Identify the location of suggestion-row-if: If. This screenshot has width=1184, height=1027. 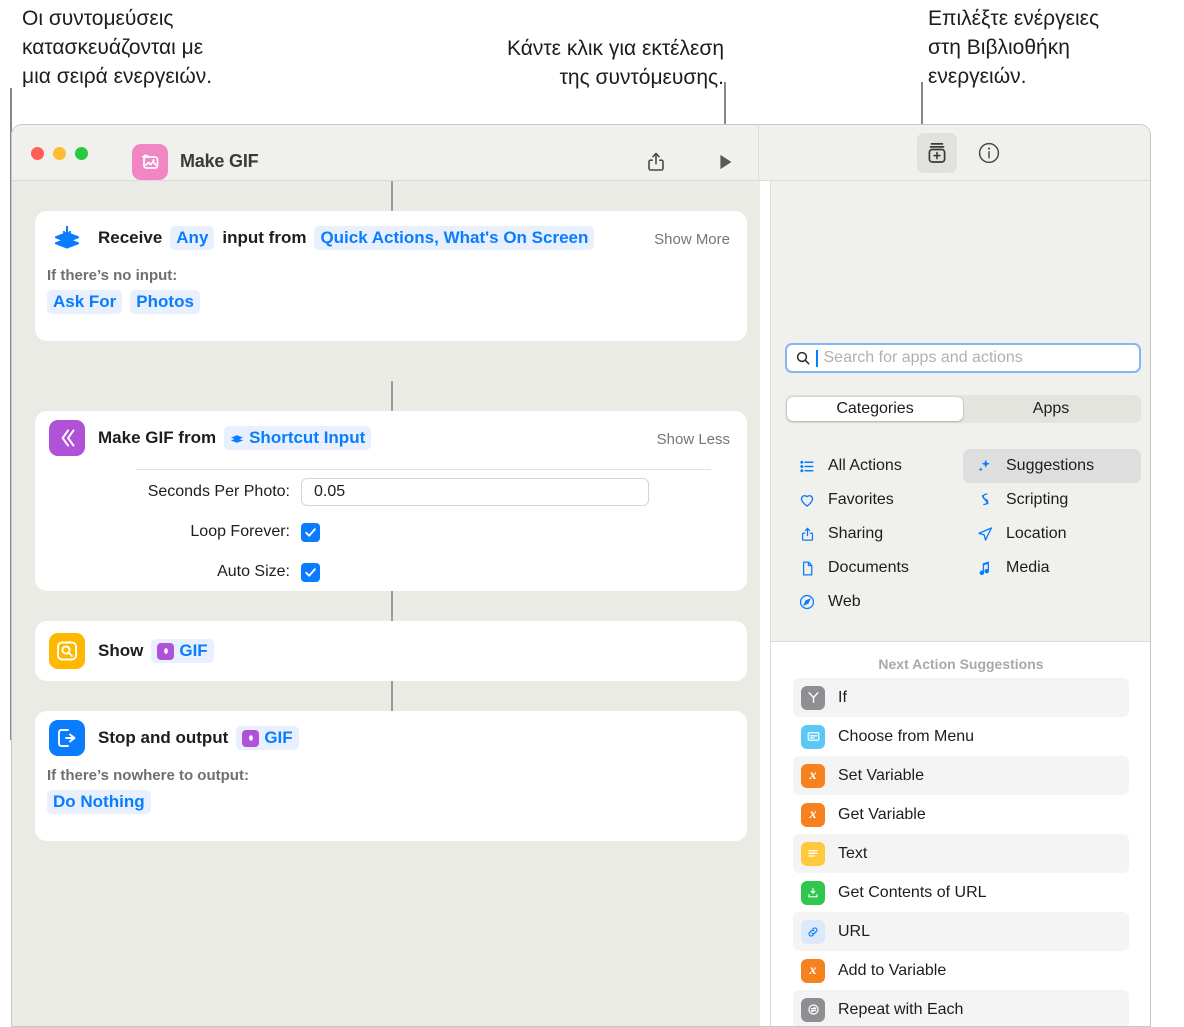
(961, 697).